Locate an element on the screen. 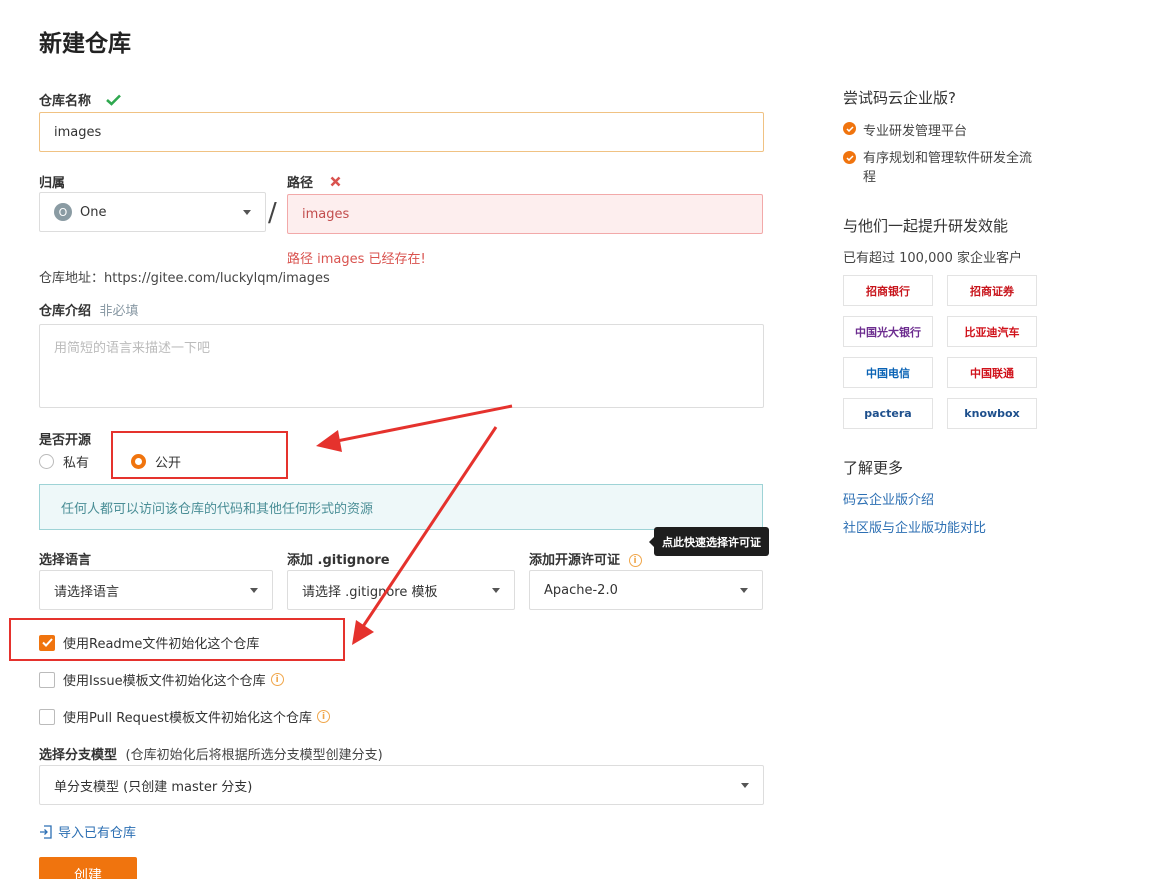  logo-telecom: 中国电信 is located at coordinates (888, 372).